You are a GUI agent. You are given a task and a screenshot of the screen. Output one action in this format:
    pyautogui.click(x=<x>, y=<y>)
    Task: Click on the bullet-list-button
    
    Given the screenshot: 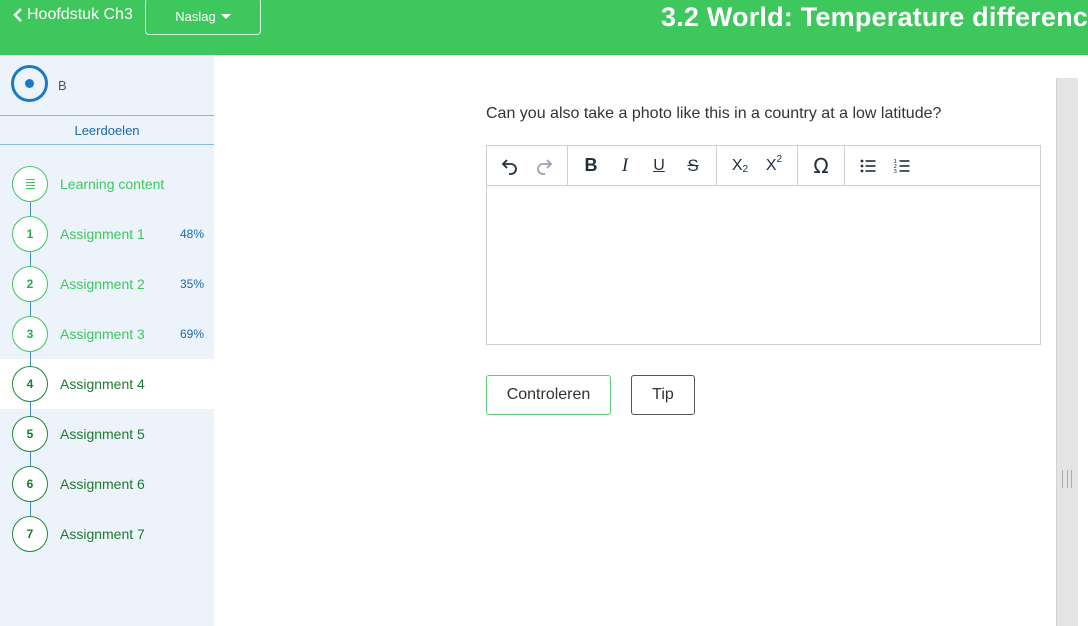 What is the action you would take?
    pyautogui.click(x=868, y=166)
    